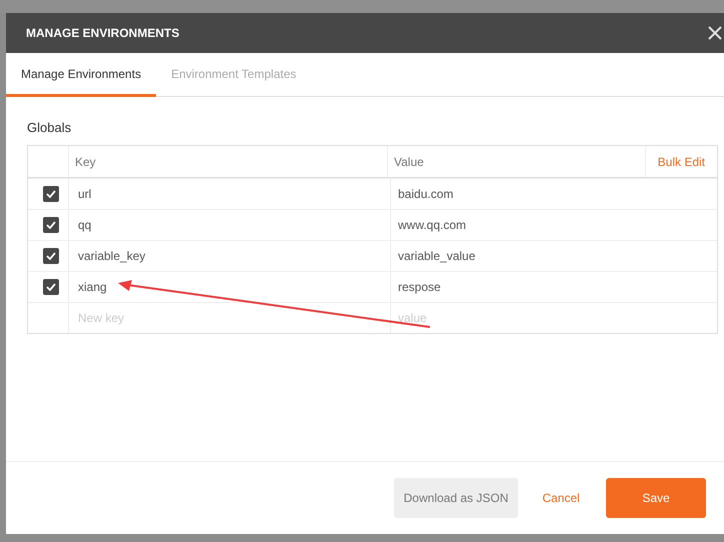 This screenshot has width=724, height=542. I want to click on table-cell: respose, so click(419, 287).